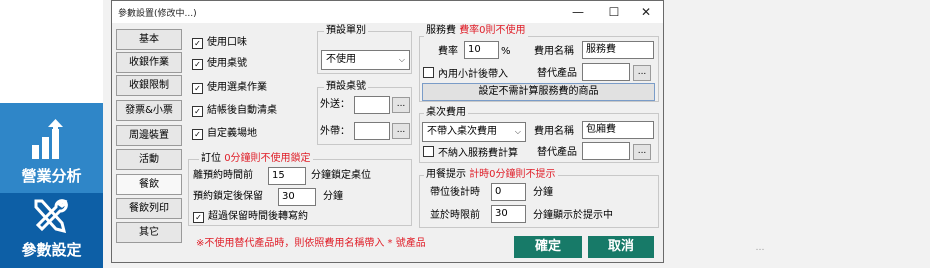 Image resolution: width=930 pixels, height=268 pixels. I want to click on keep-time-label: 預約鎖定後保留, so click(228, 196).